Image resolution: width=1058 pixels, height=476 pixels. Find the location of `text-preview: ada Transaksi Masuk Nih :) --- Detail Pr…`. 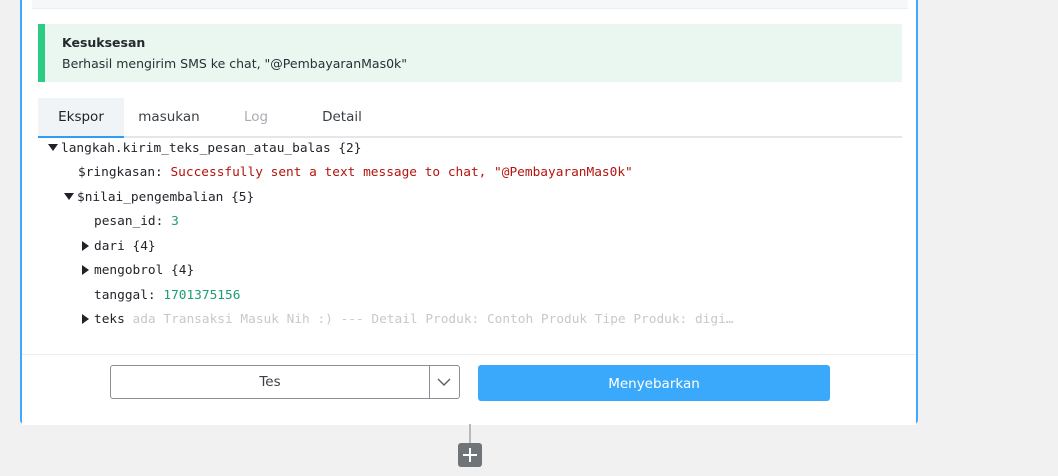

text-preview: ada Transaksi Masuk Nih :) --- Detail Pr… is located at coordinates (433, 319).